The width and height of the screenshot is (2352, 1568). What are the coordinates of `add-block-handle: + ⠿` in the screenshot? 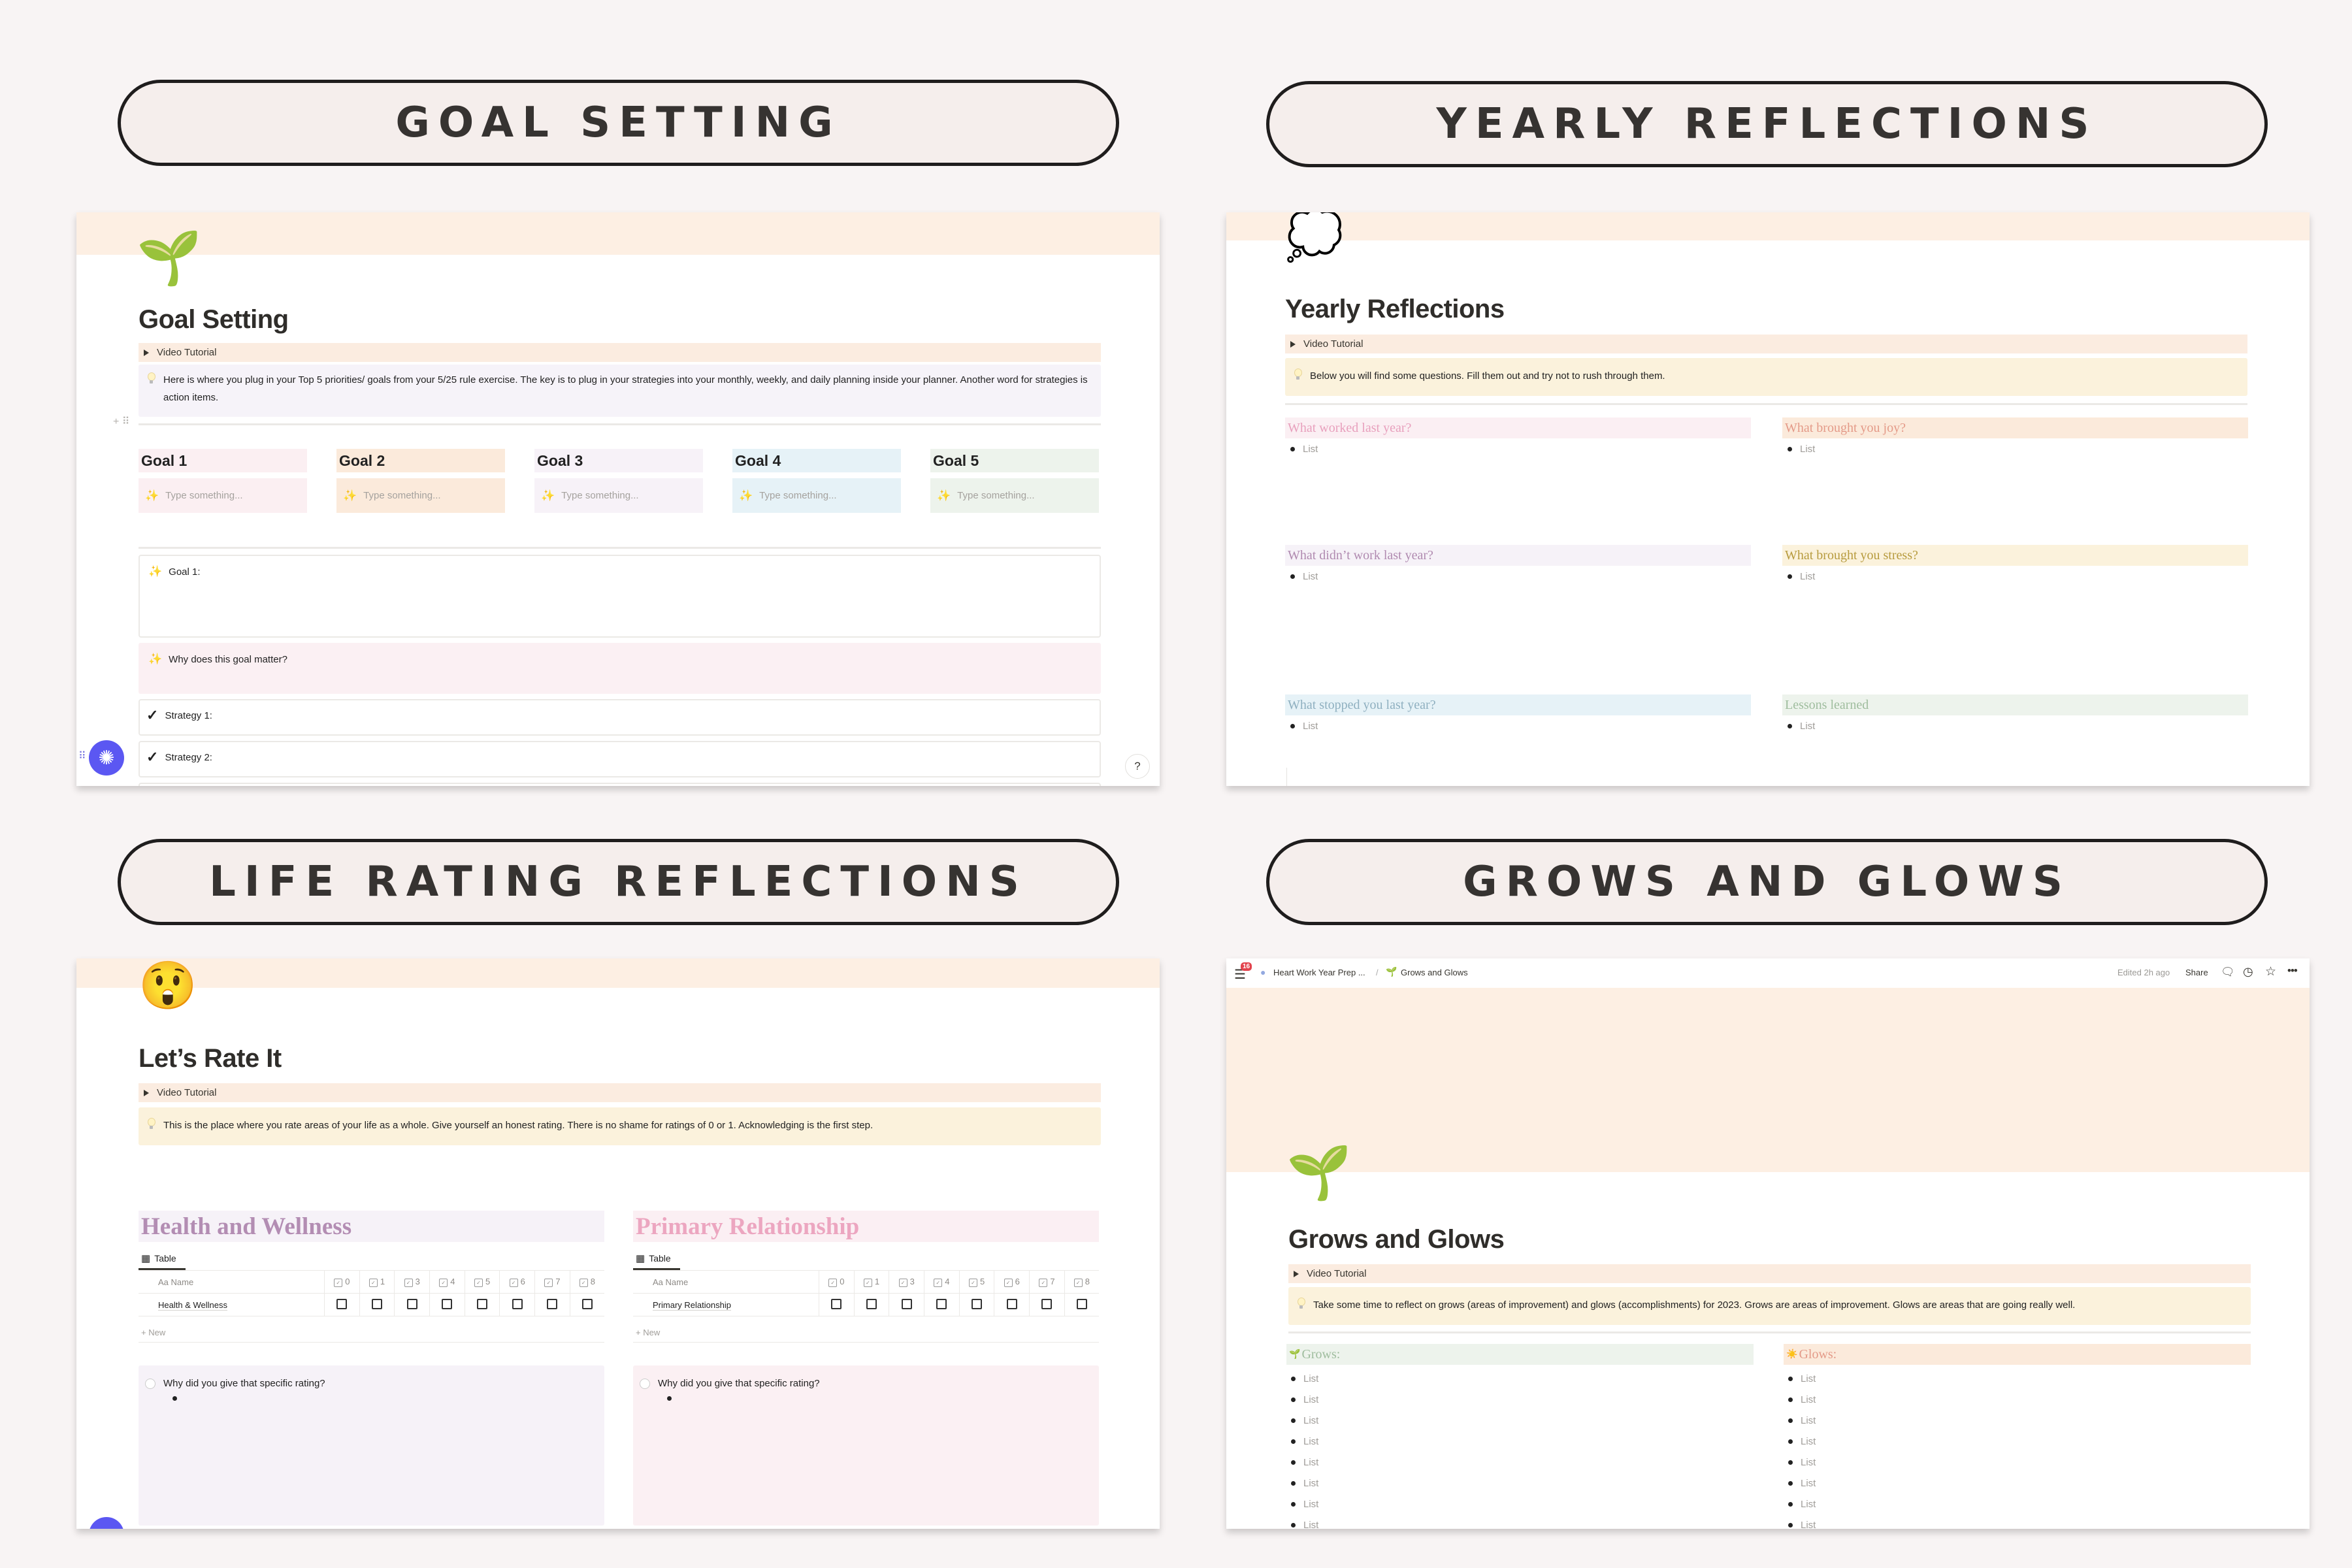 It's located at (121, 421).